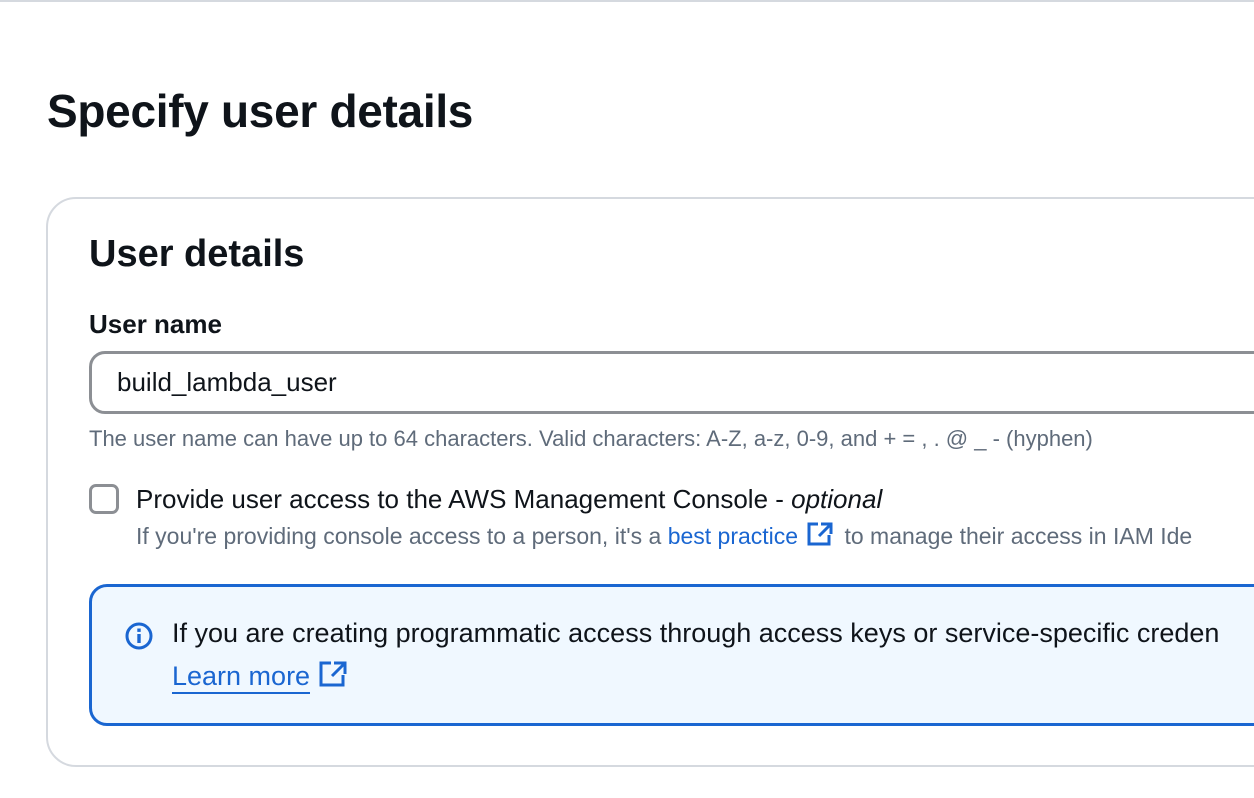  I want to click on console-access-desc-suffix: to manage their access in IAM Ide, so click(1015, 536).